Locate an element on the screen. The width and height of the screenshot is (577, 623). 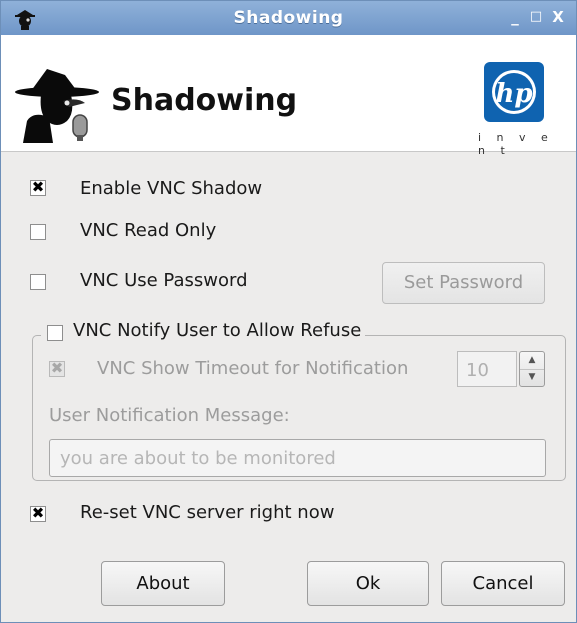
close-button: X is located at coordinates (558, 17).